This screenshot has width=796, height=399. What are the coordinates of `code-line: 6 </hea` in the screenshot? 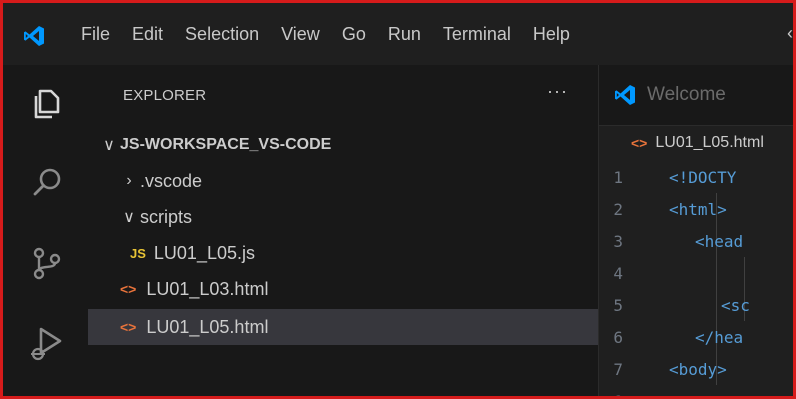 It's located at (696, 337).